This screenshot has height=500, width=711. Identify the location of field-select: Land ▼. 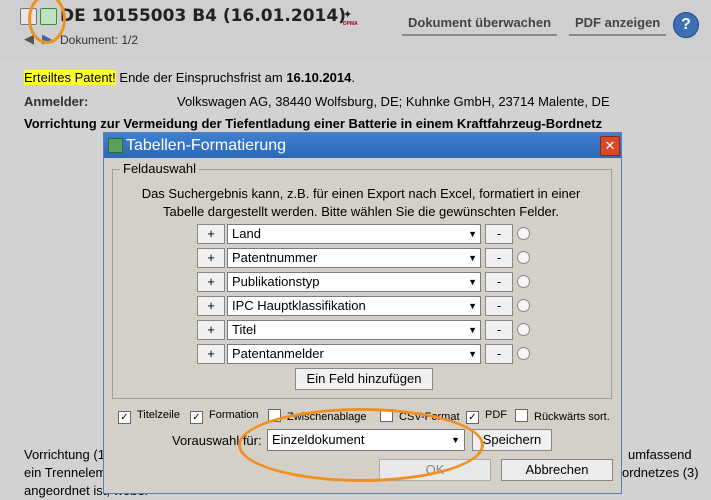
(354, 234).